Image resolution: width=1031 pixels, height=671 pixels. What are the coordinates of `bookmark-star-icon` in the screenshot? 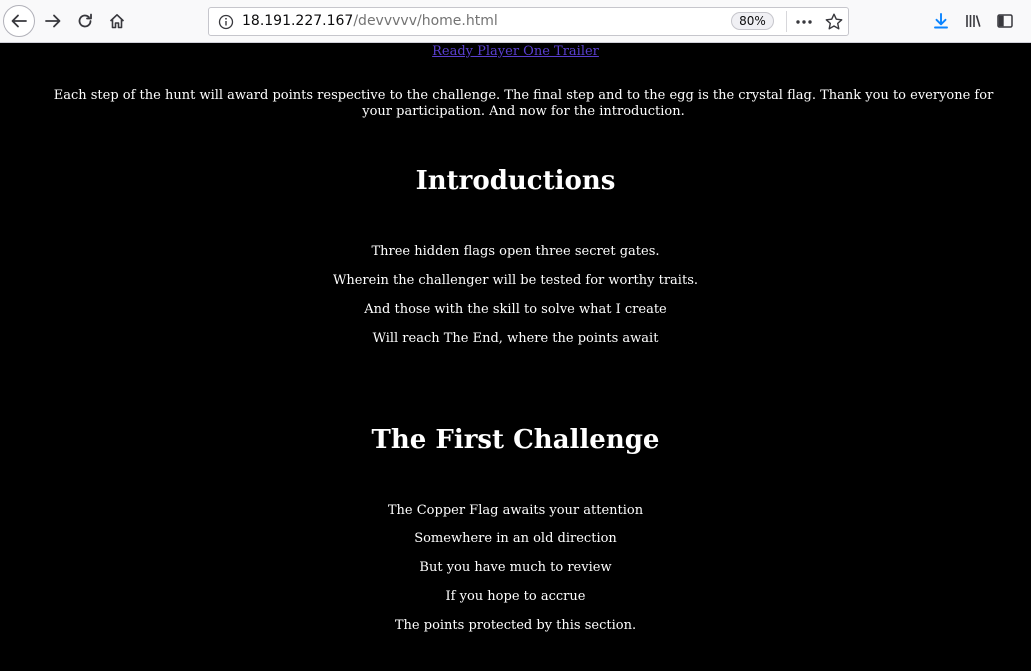 It's located at (834, 24).